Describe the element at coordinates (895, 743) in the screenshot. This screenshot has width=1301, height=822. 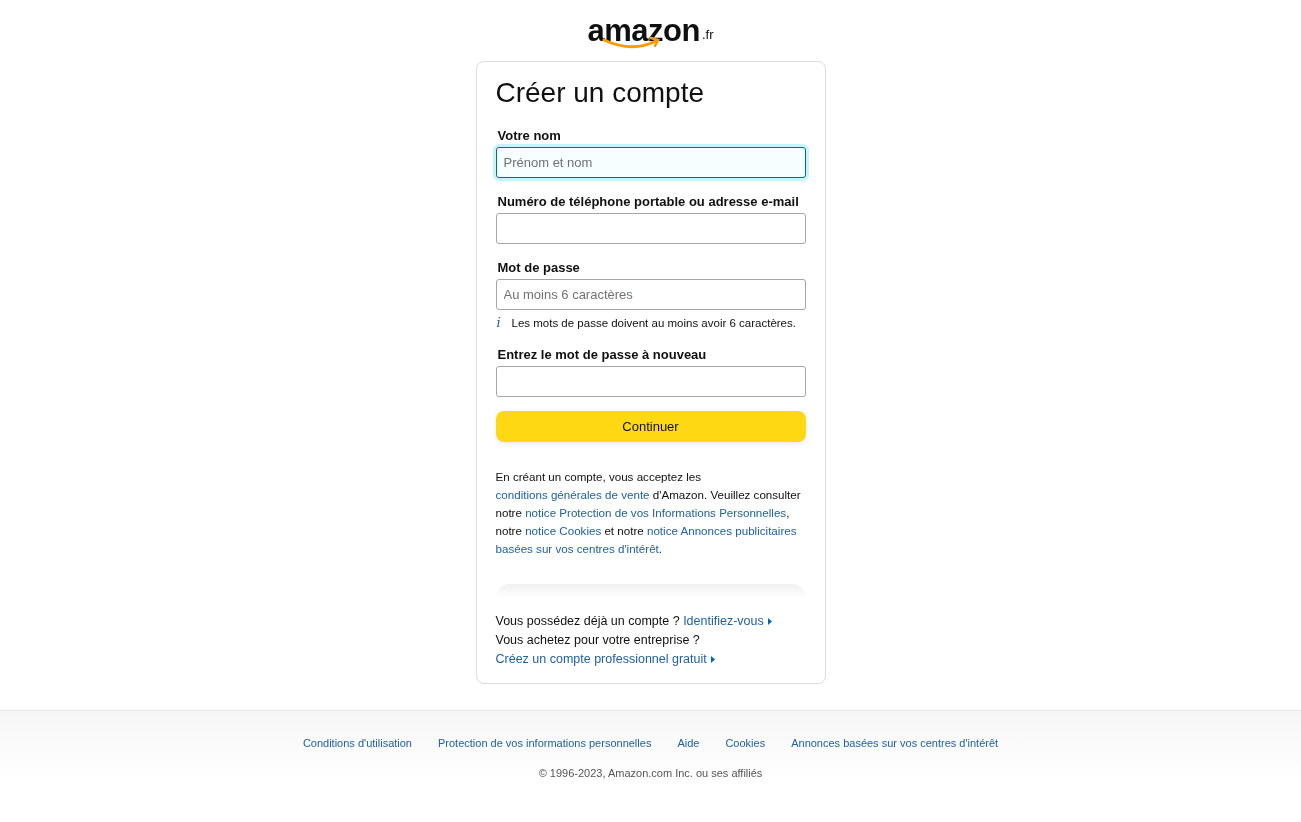
I see `footer-link: Annonces basées sur vos centres d'intérêt` at that location.